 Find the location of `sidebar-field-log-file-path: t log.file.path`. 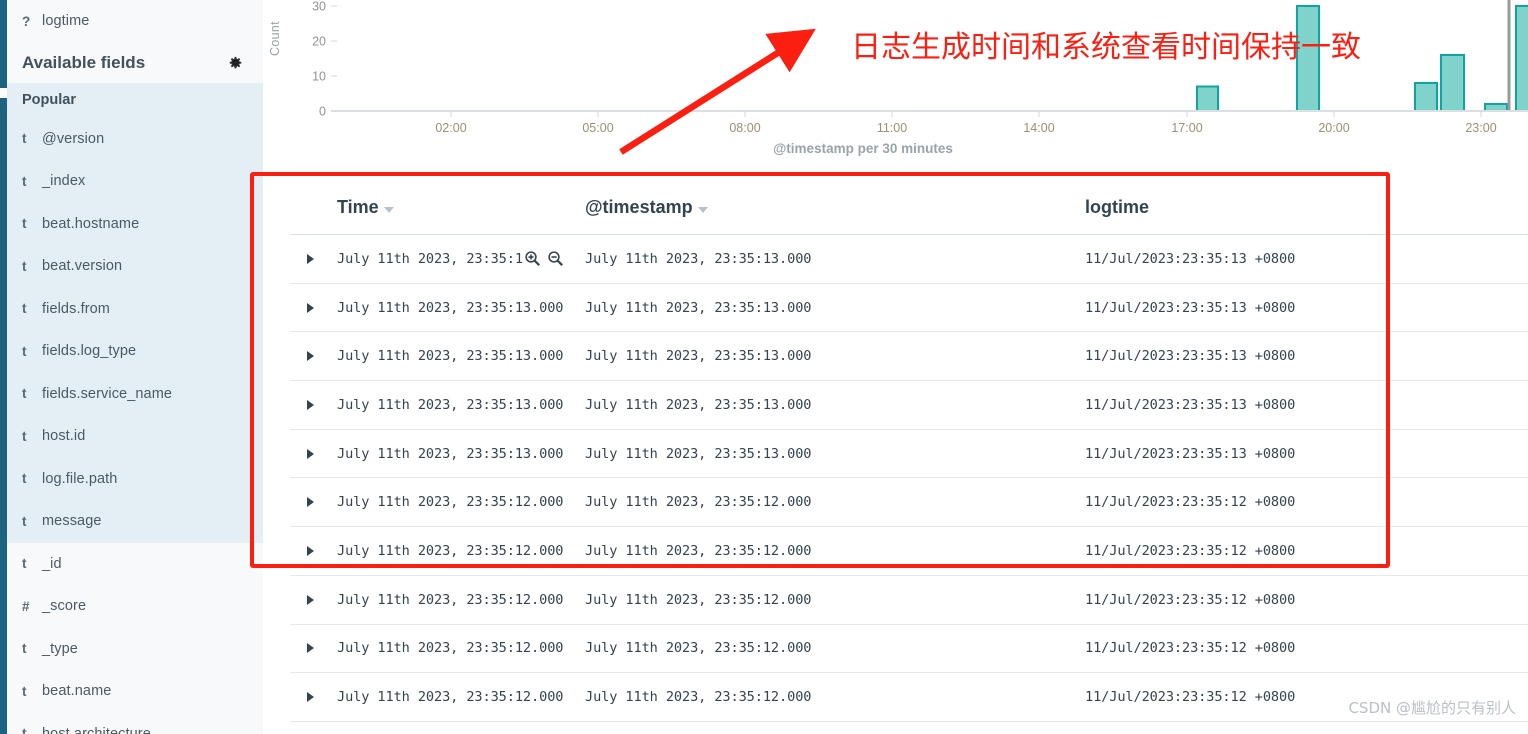

sidebar-field-log-file-path: t log.file.path is located at coordinates (135, 479).